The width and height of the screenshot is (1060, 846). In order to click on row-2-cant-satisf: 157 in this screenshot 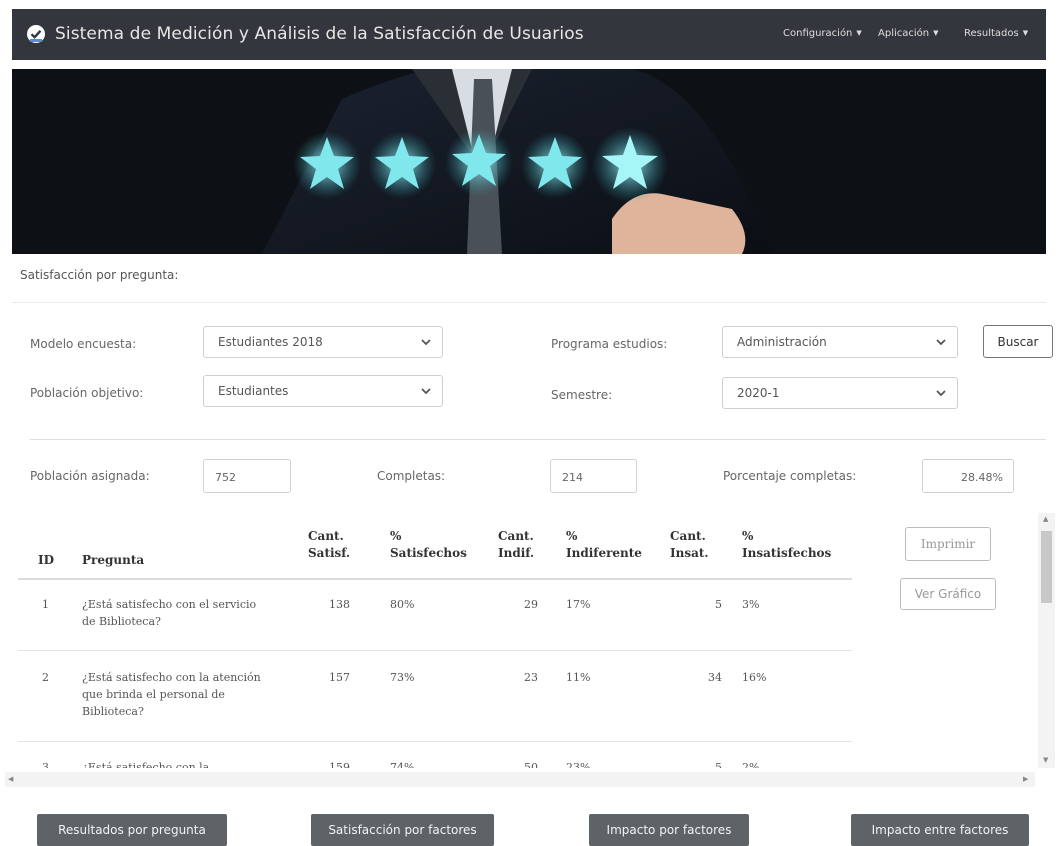, I will do `click(339, 677)`.